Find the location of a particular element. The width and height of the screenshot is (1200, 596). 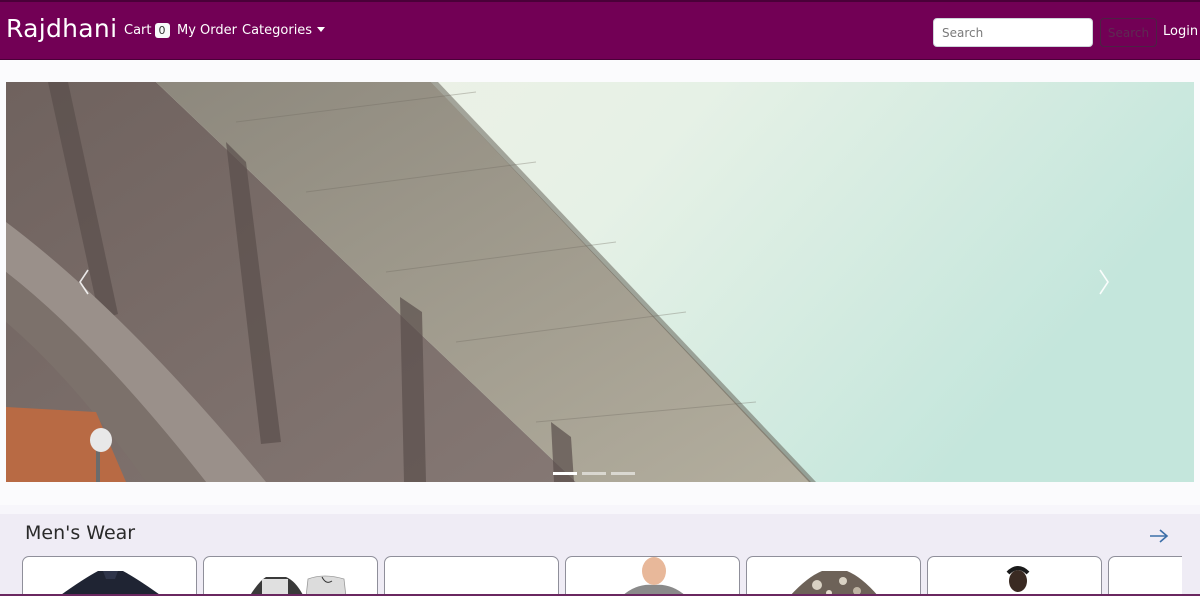

product-image is located at coordinates (1145, 576).